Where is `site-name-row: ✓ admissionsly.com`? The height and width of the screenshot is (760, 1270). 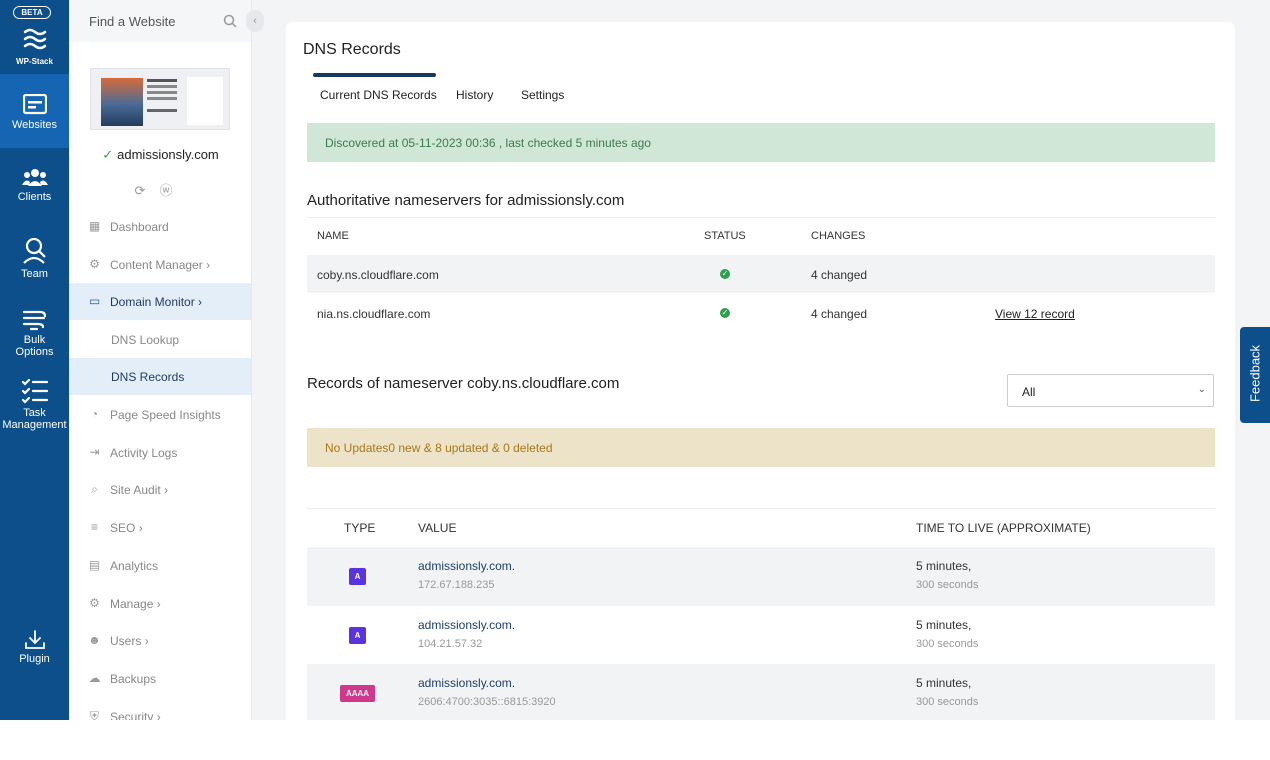
site-name-row: ✓ admissionsly.com is located at coordinates (160, 155).